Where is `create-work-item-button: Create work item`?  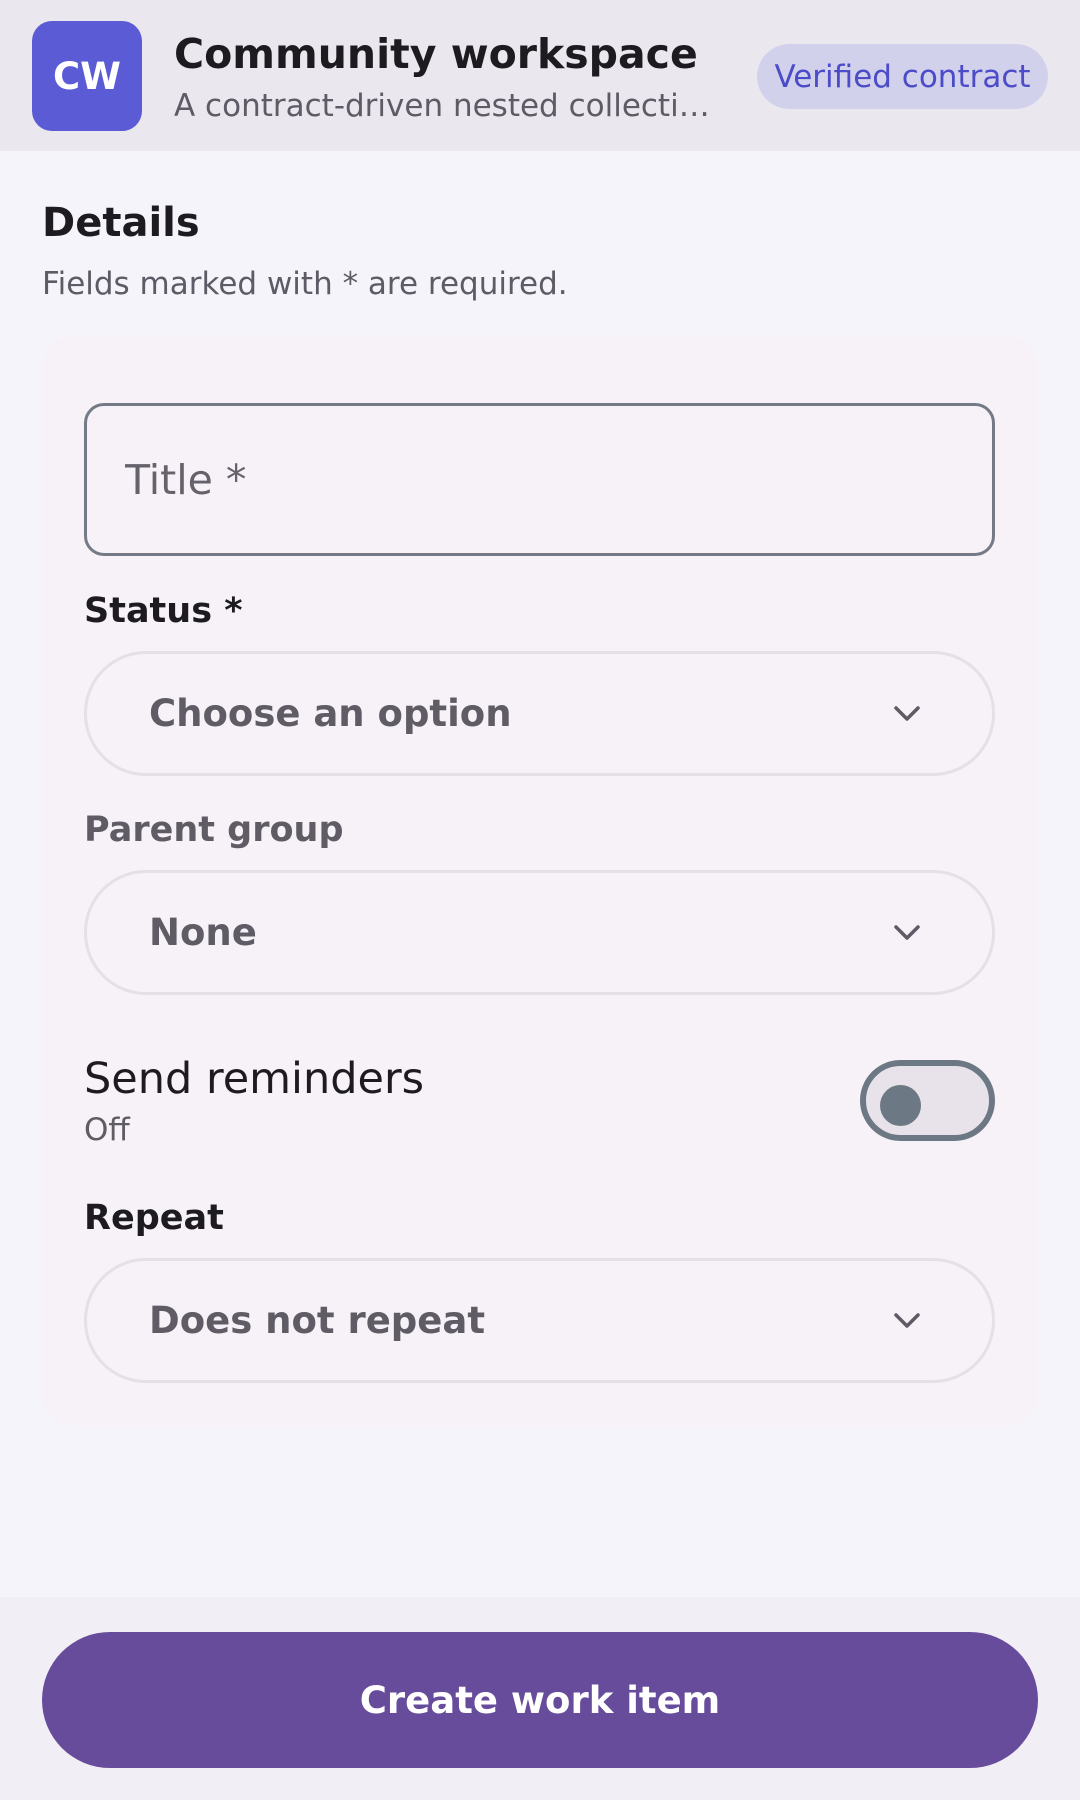 create-work-item-button: Create work item is located at coordinates (540, 1700).